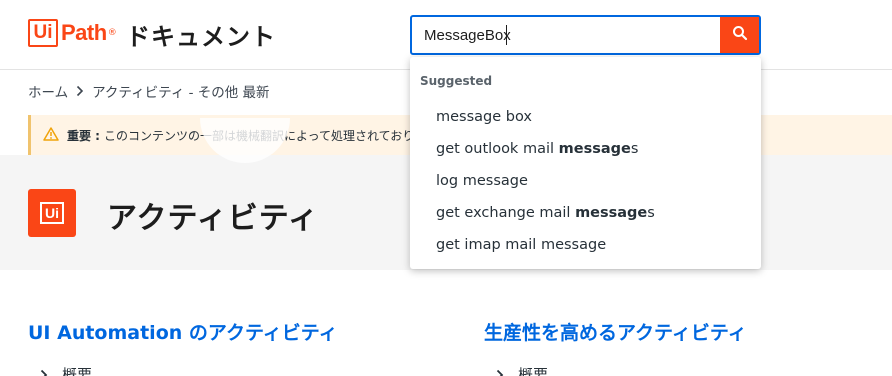 The image size is (892, 376). What do you see at coordinates (615, 331) in the screenshot?
I see `section-title-productivity: 生産性を高めるアクティビティ` at bounding box center [615, 331].